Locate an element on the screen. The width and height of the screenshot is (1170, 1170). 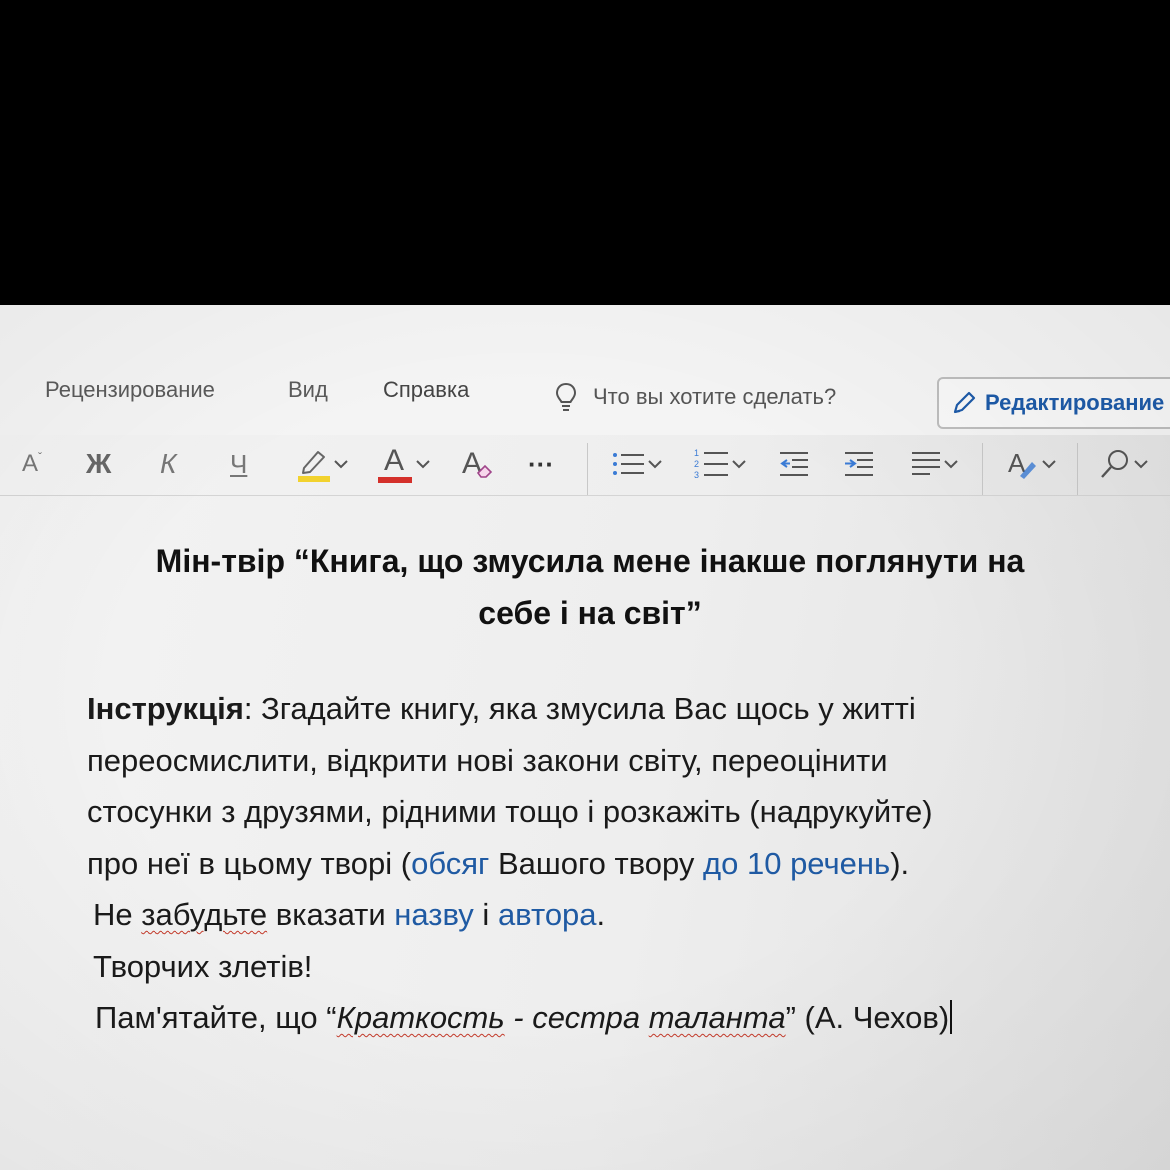
text-run: ). is located at coordinates (900, 863).